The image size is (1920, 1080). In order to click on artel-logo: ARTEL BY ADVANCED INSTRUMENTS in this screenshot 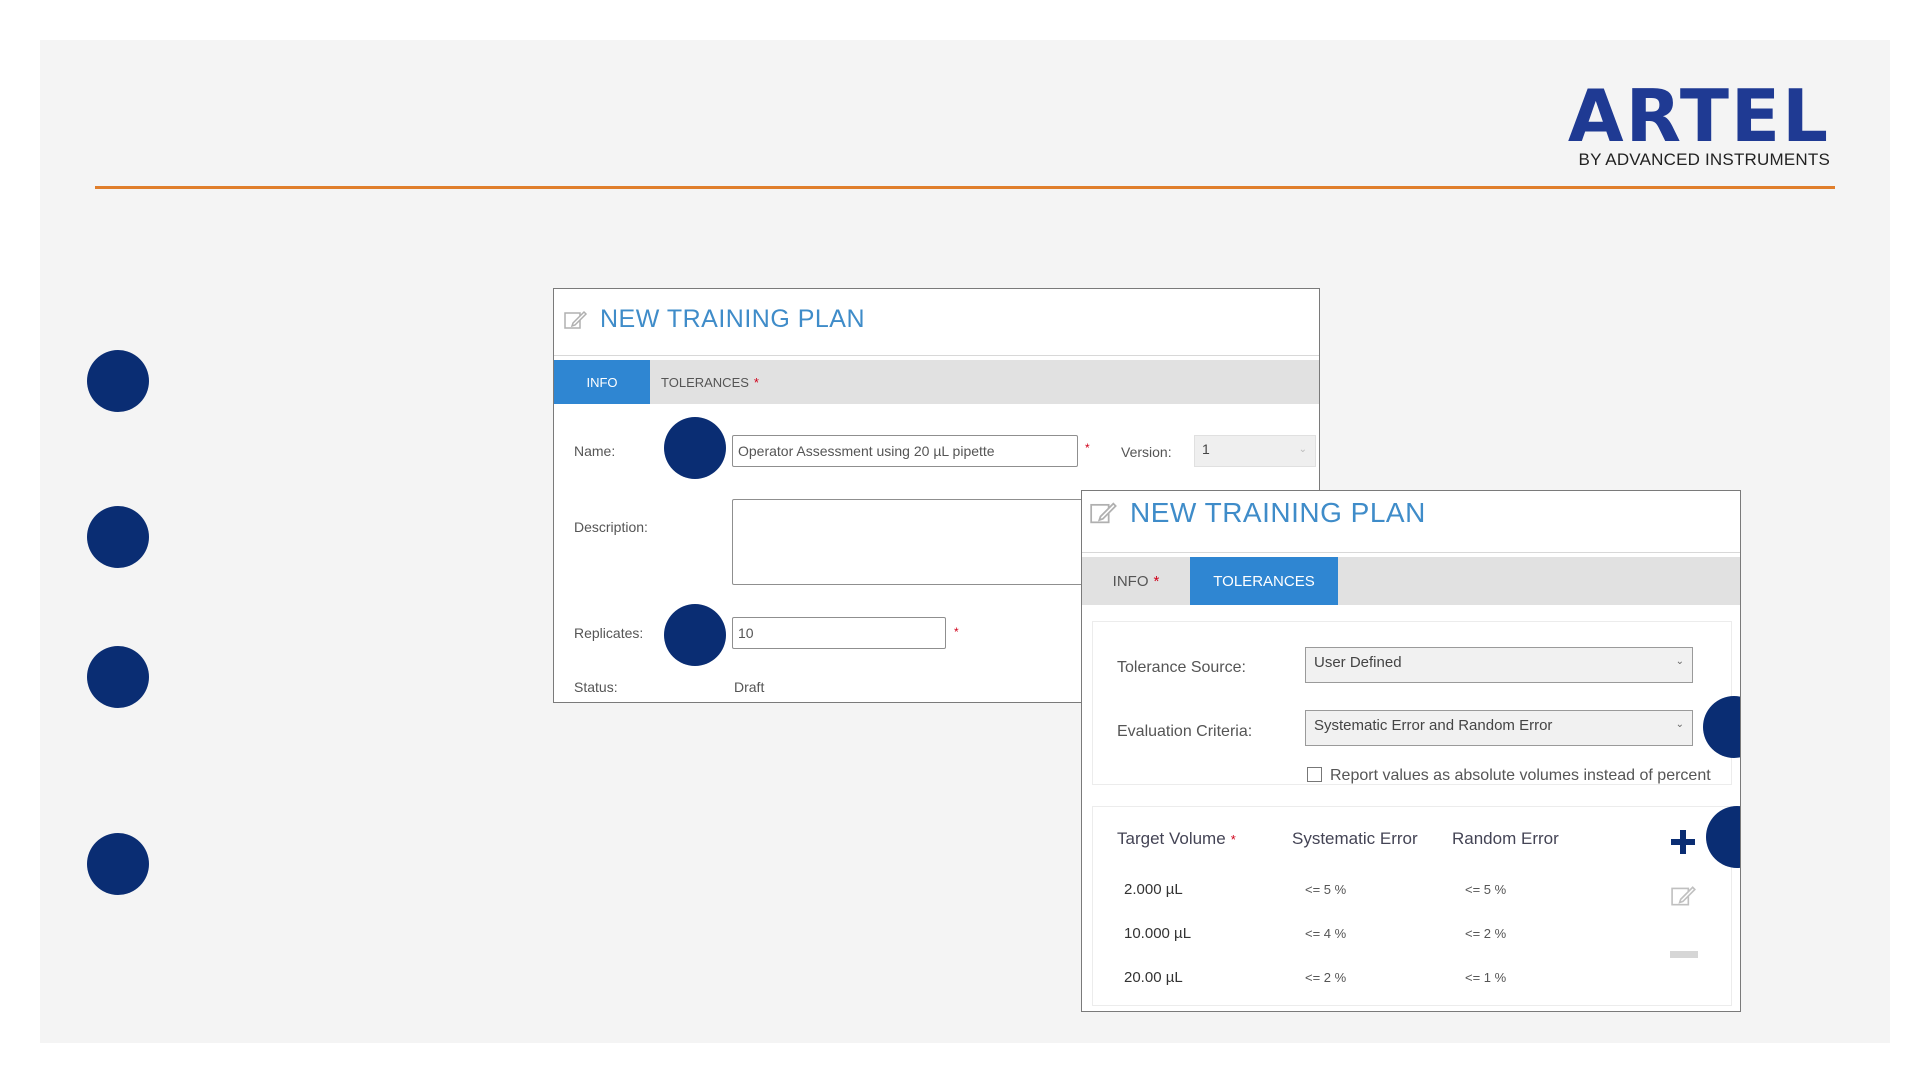, I will do `click(1699, 125)`.